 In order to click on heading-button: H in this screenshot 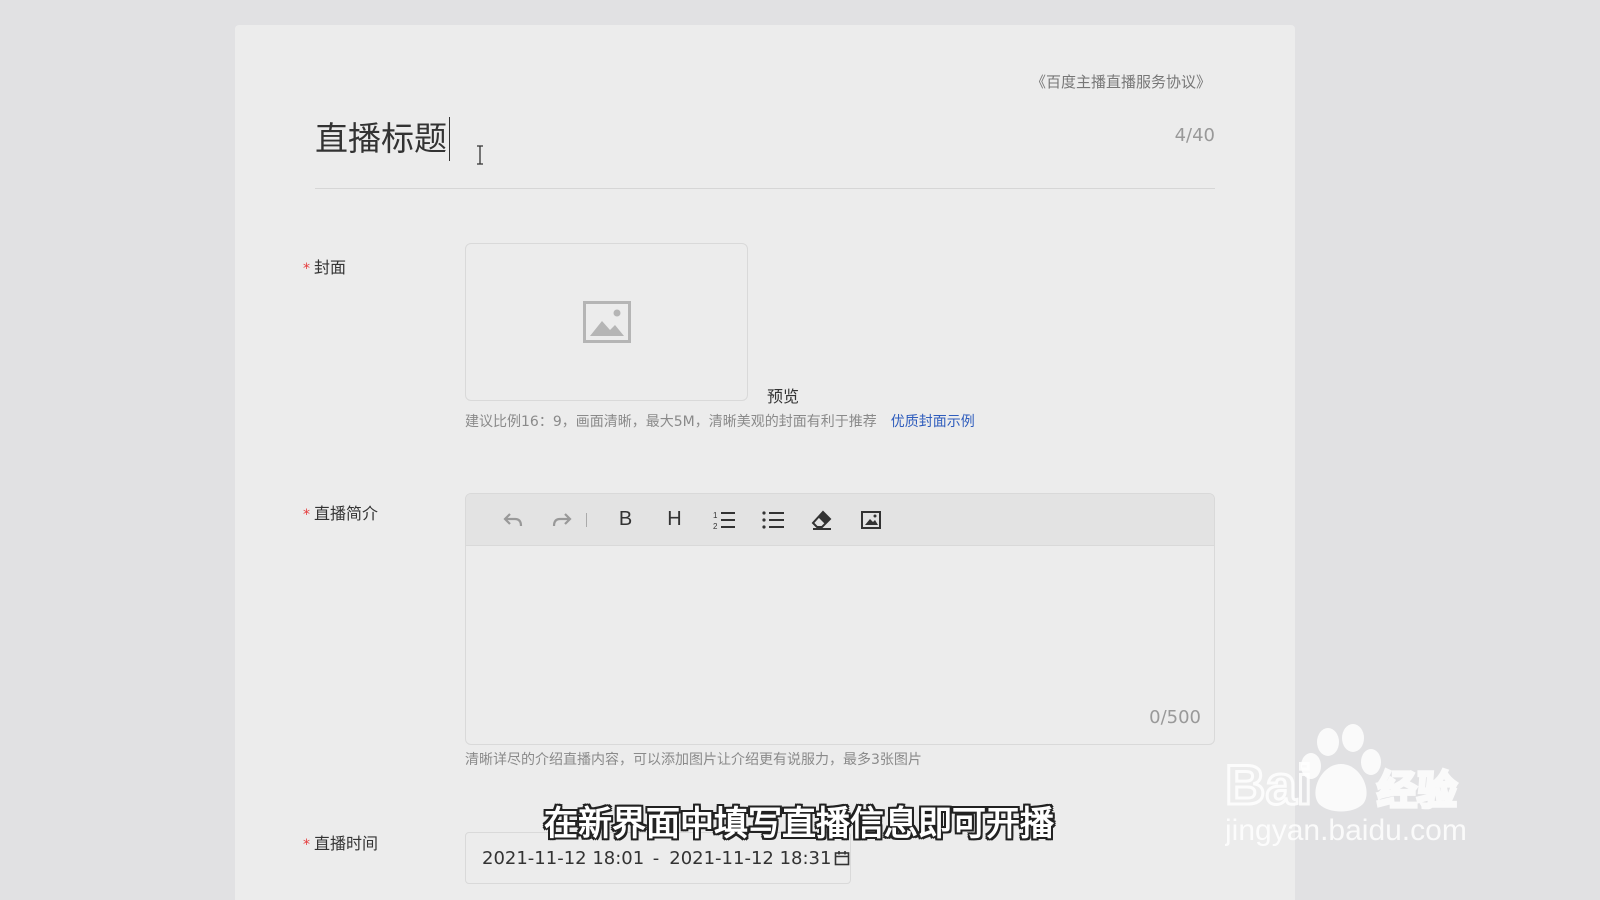, I will do `click(674, 520)`.